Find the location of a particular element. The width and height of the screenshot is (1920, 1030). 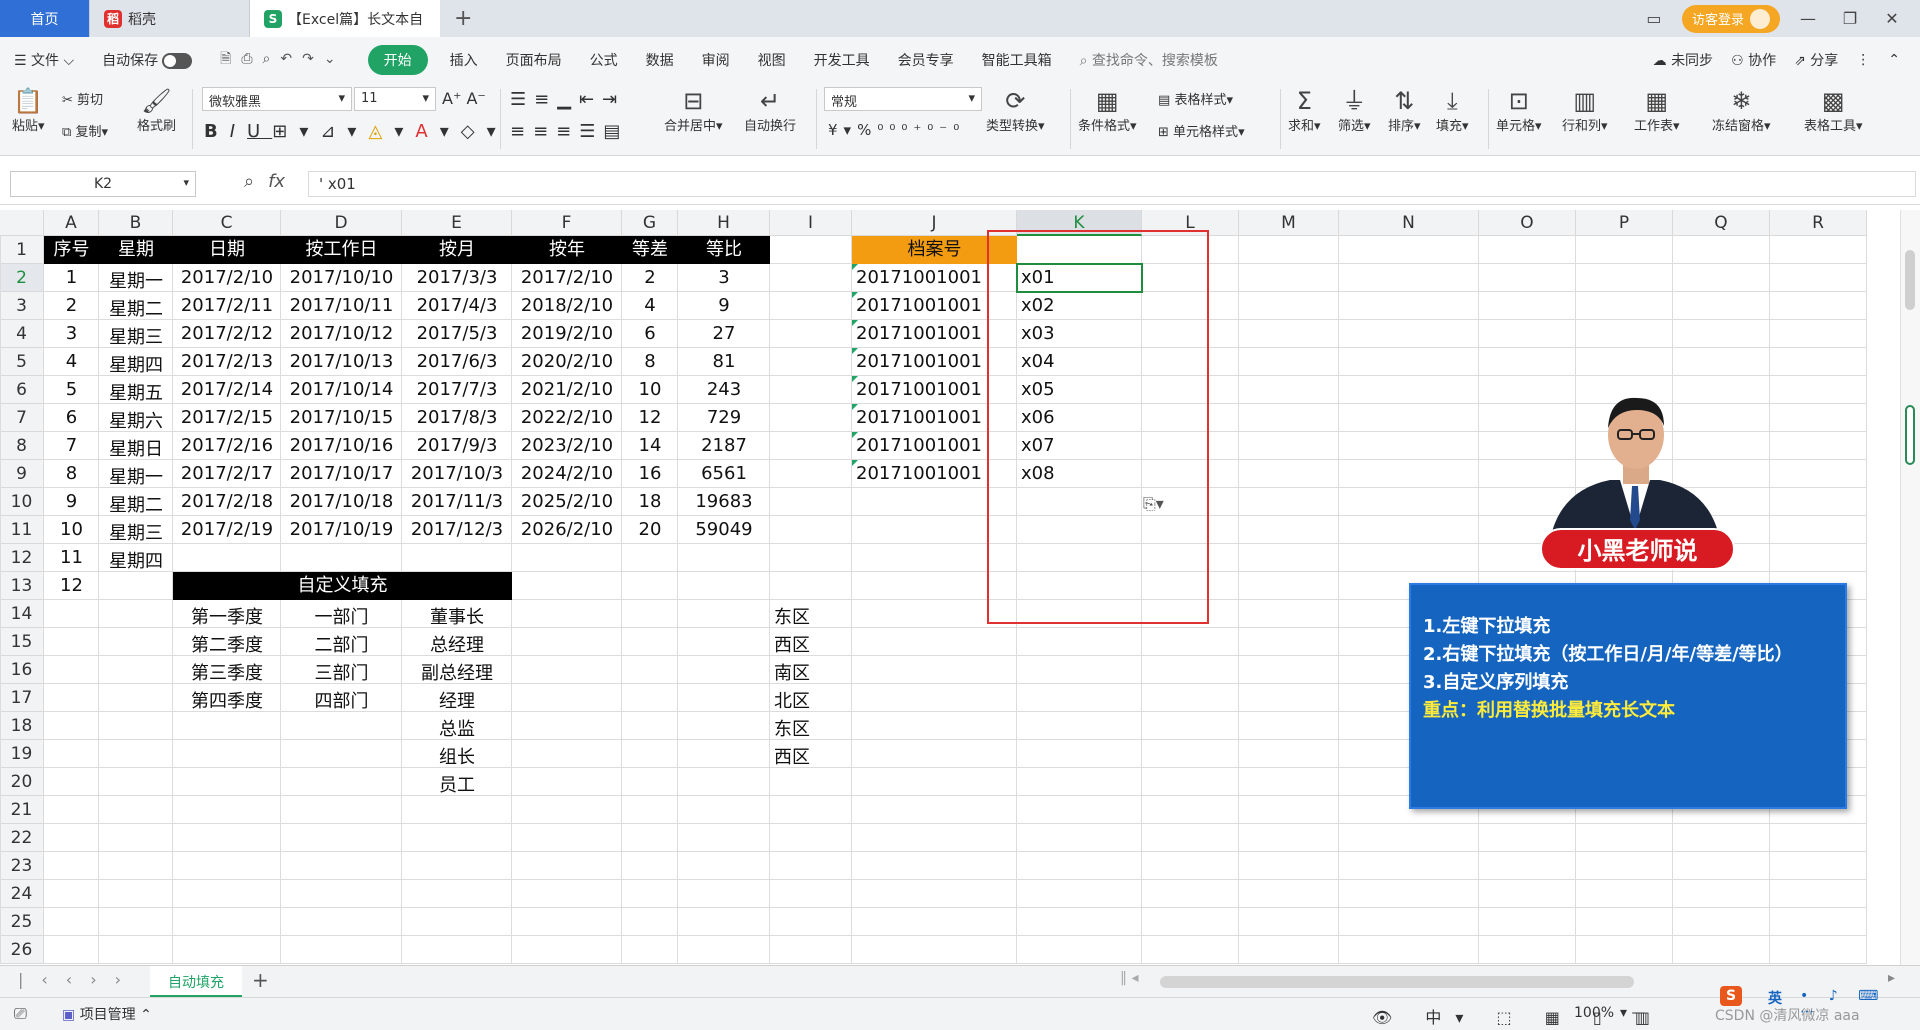

table-cell: 2017/7/3 is located at coordinates (457, 391).